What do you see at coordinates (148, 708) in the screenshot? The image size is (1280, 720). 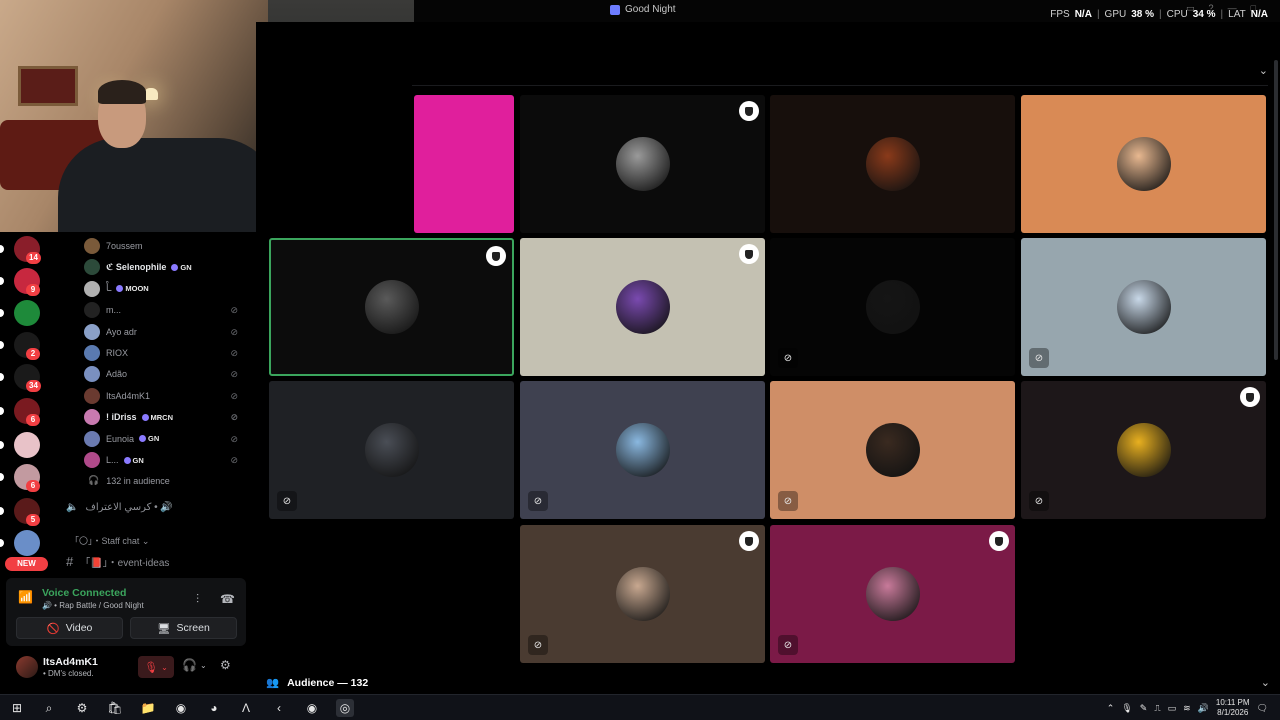 I see `files-icon: 📁` at bounding box center [148, 708].